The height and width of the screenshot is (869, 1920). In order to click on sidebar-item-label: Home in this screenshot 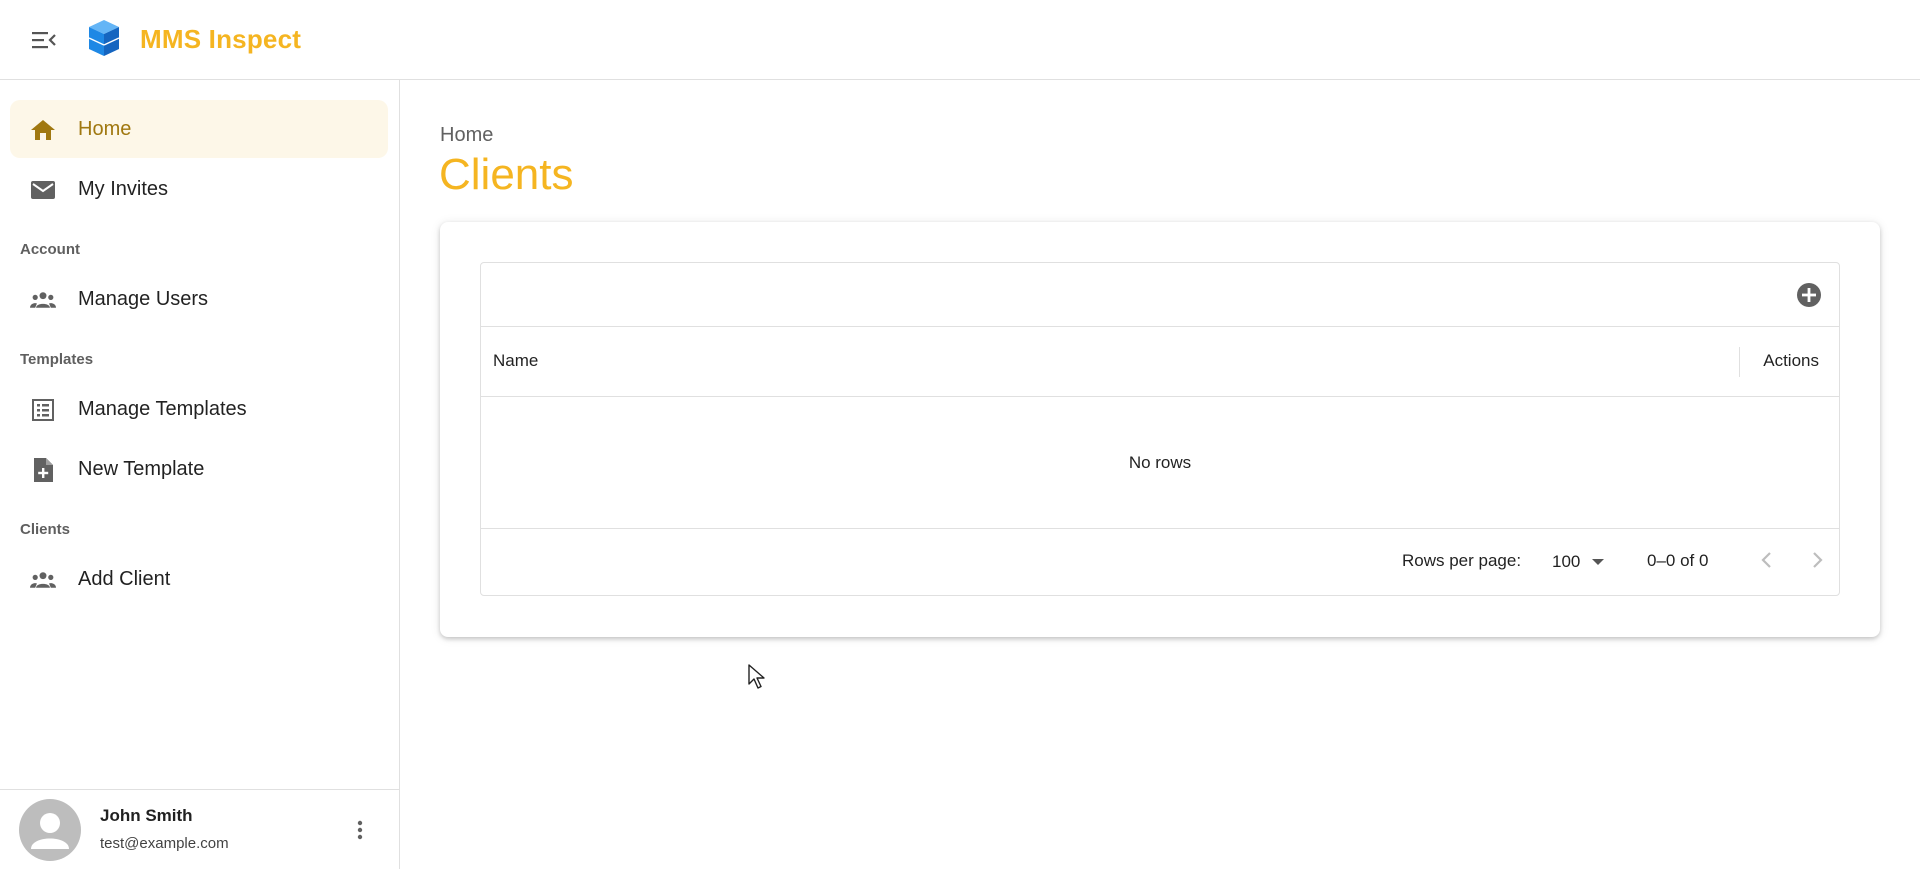, I will do `click(105, 128)`.